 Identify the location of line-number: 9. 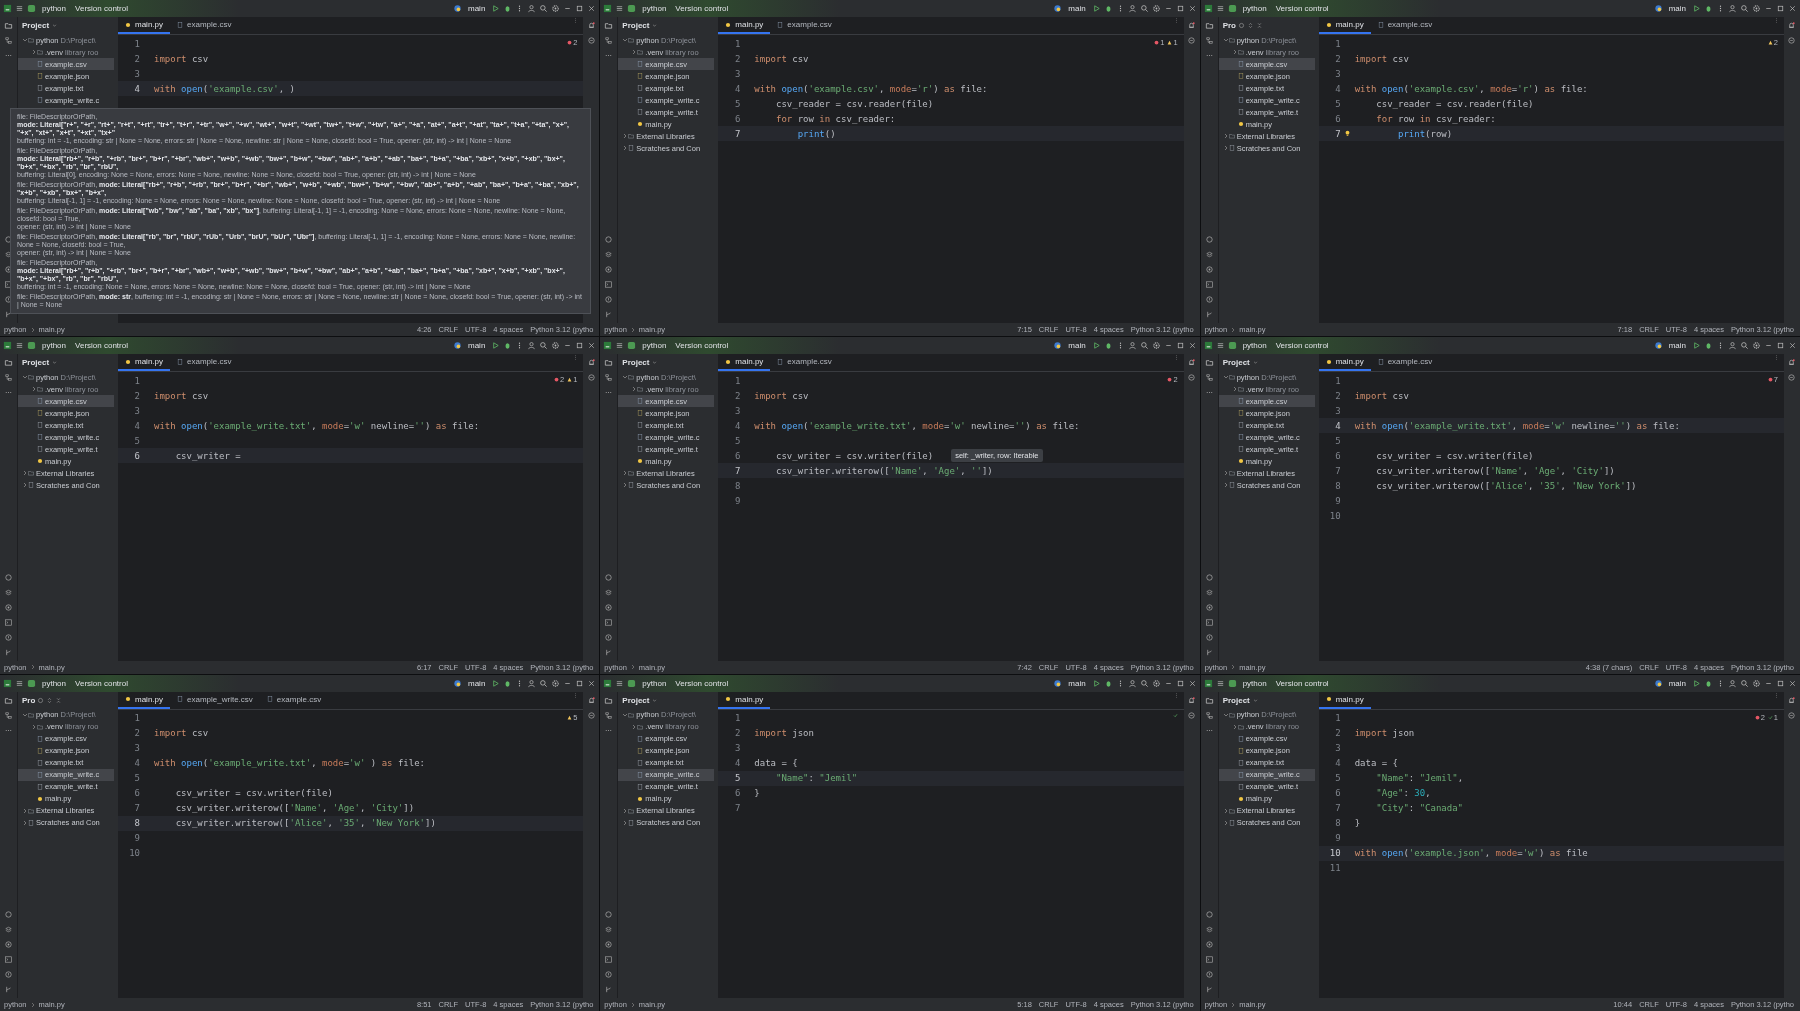
(136, 838).